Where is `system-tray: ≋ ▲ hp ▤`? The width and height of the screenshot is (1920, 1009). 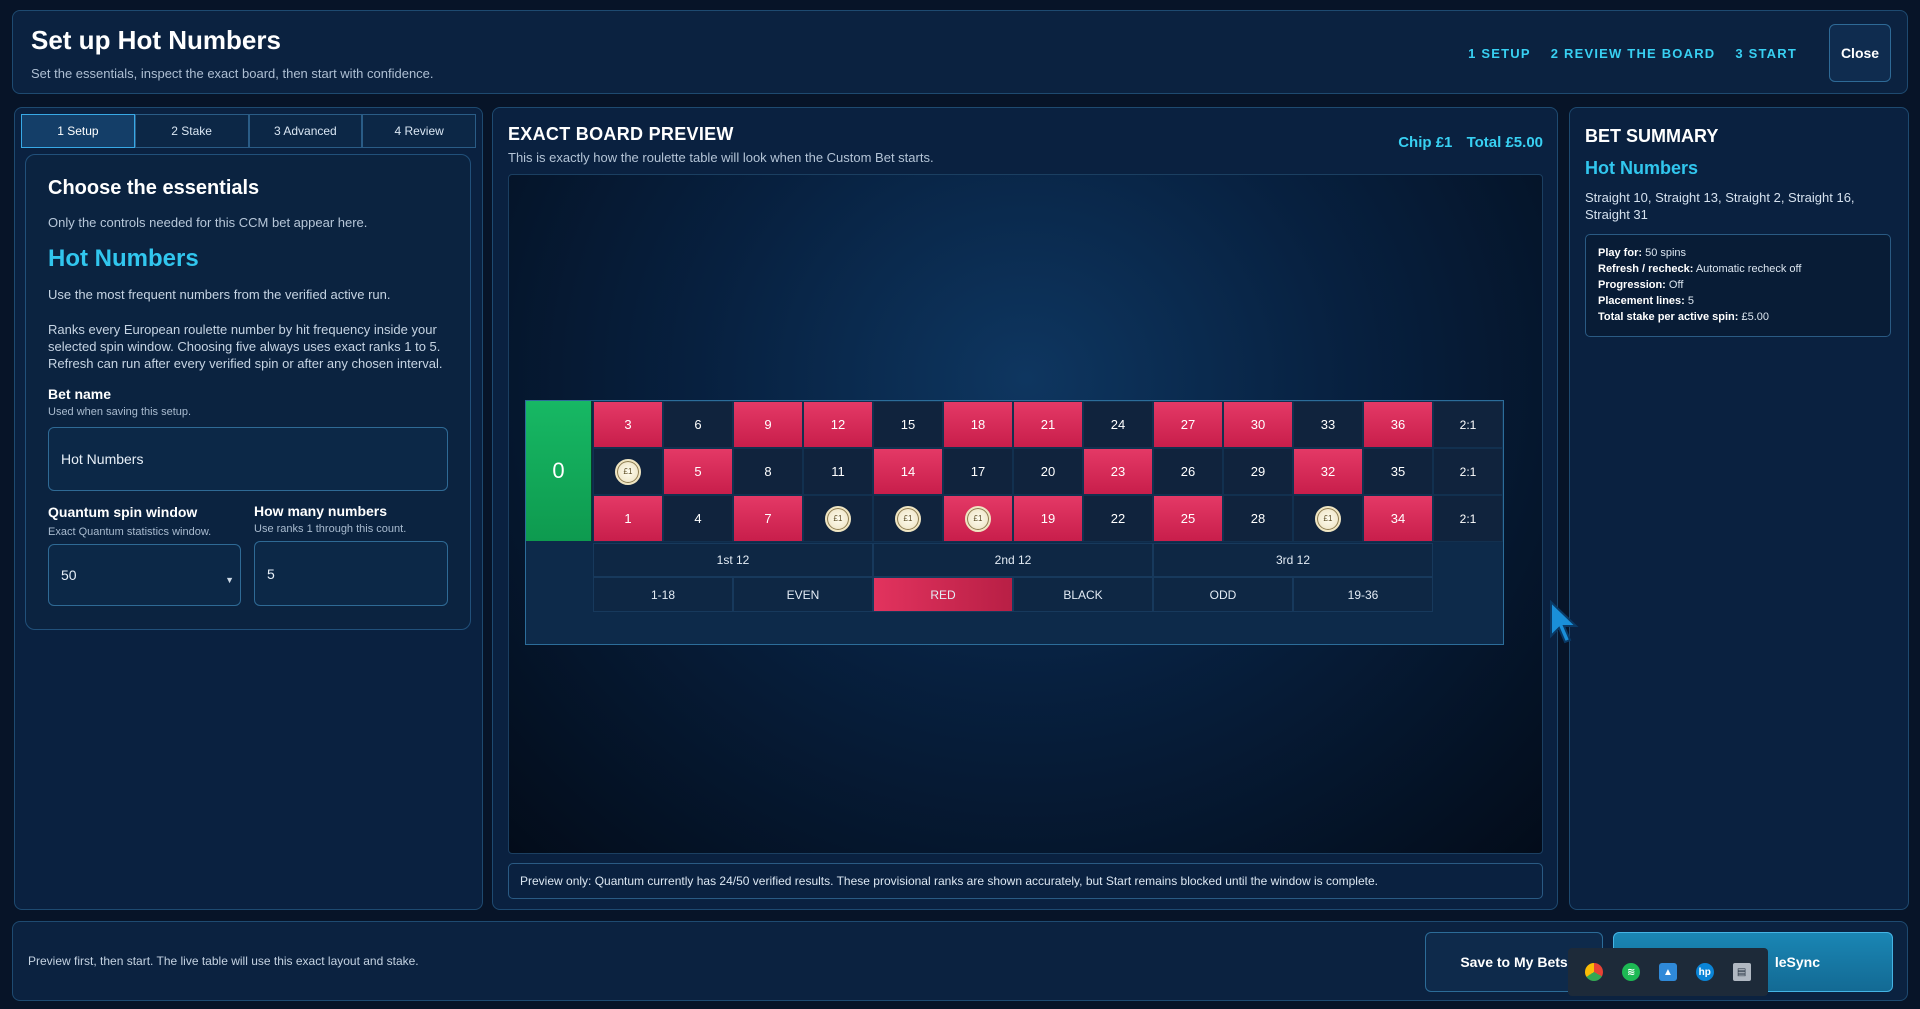
system-tray: ≋ ▲ hp ▤ is located at coordinates (1668, 972).